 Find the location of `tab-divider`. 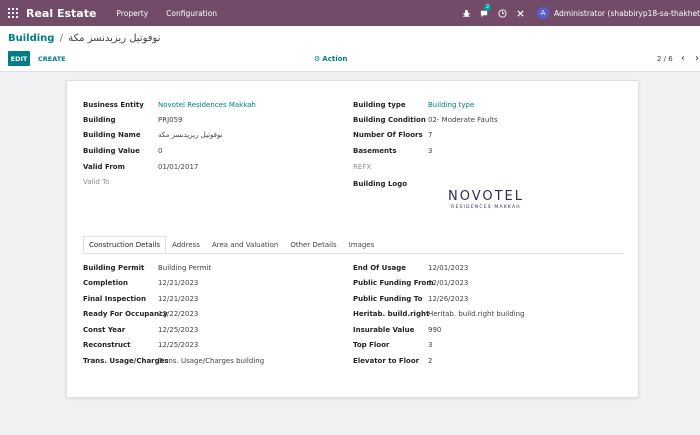

tab-divider is located at coordinates (353, 253).